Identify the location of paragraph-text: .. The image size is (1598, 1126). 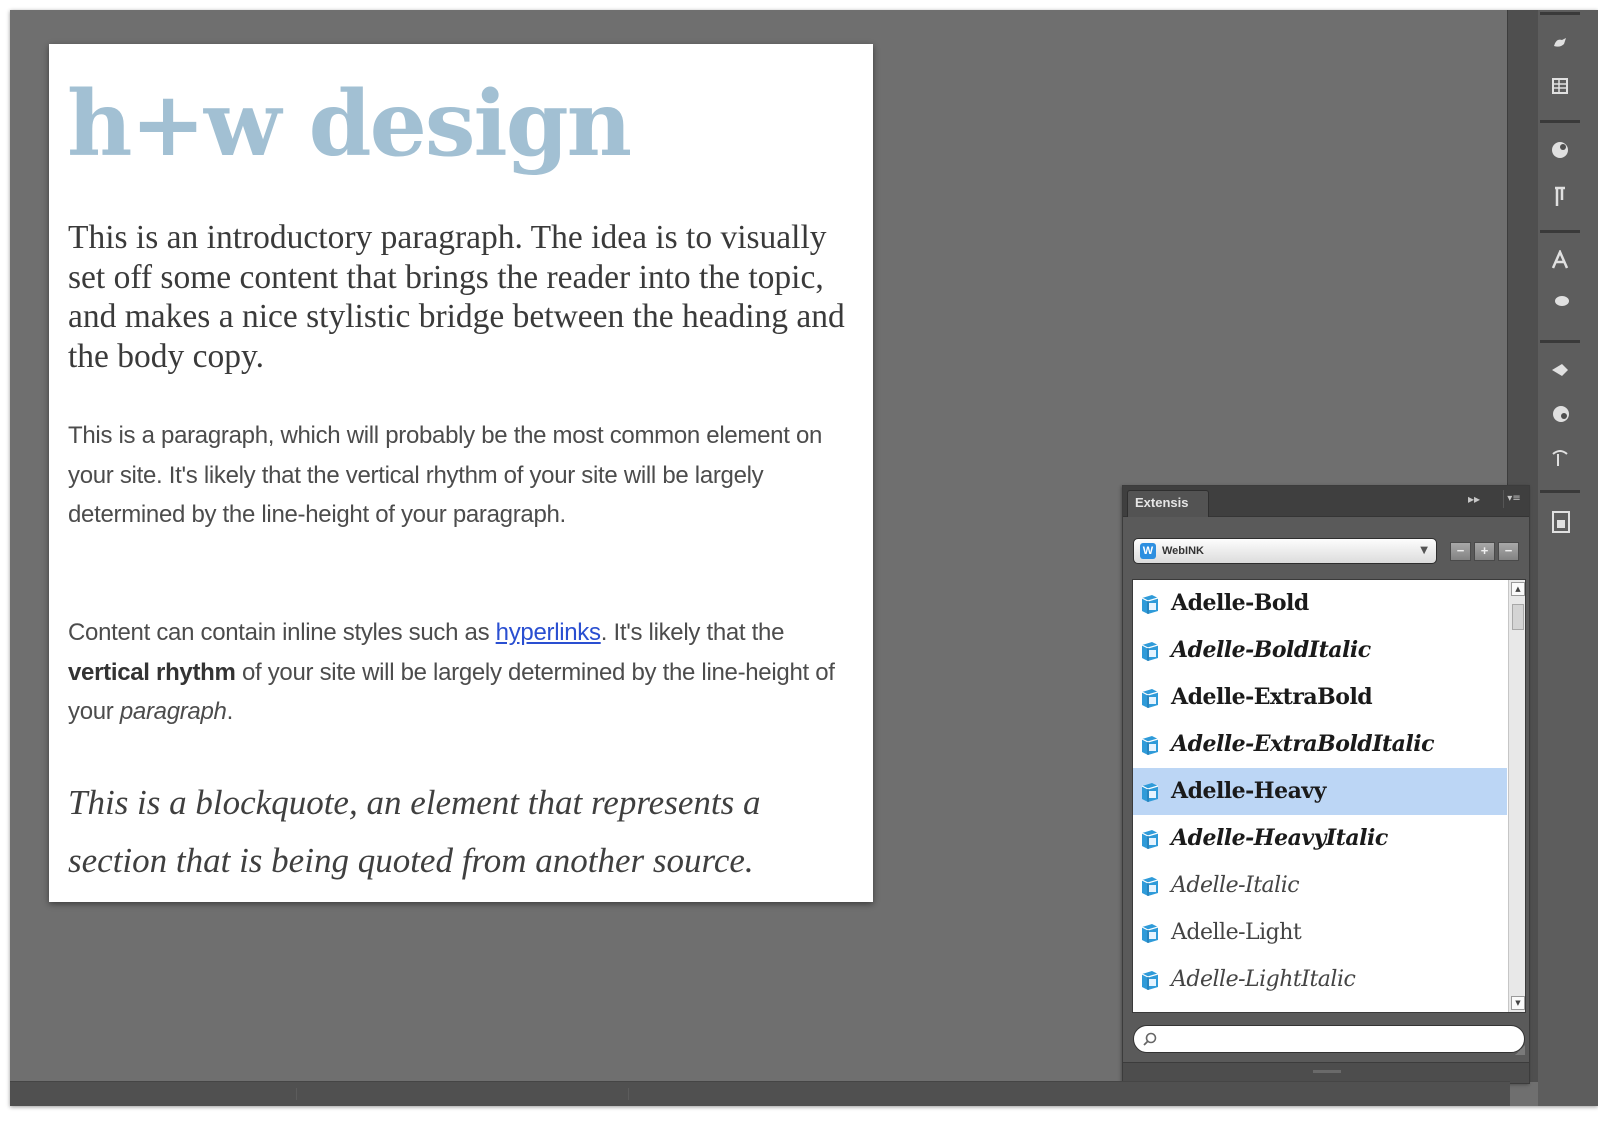
(230, 711).